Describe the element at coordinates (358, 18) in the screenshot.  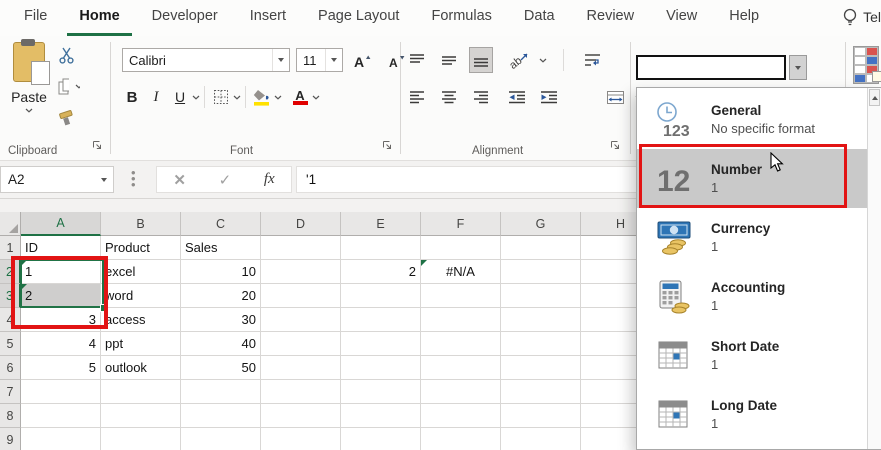
I see `tab-page-layout: Page Layout` at that location.